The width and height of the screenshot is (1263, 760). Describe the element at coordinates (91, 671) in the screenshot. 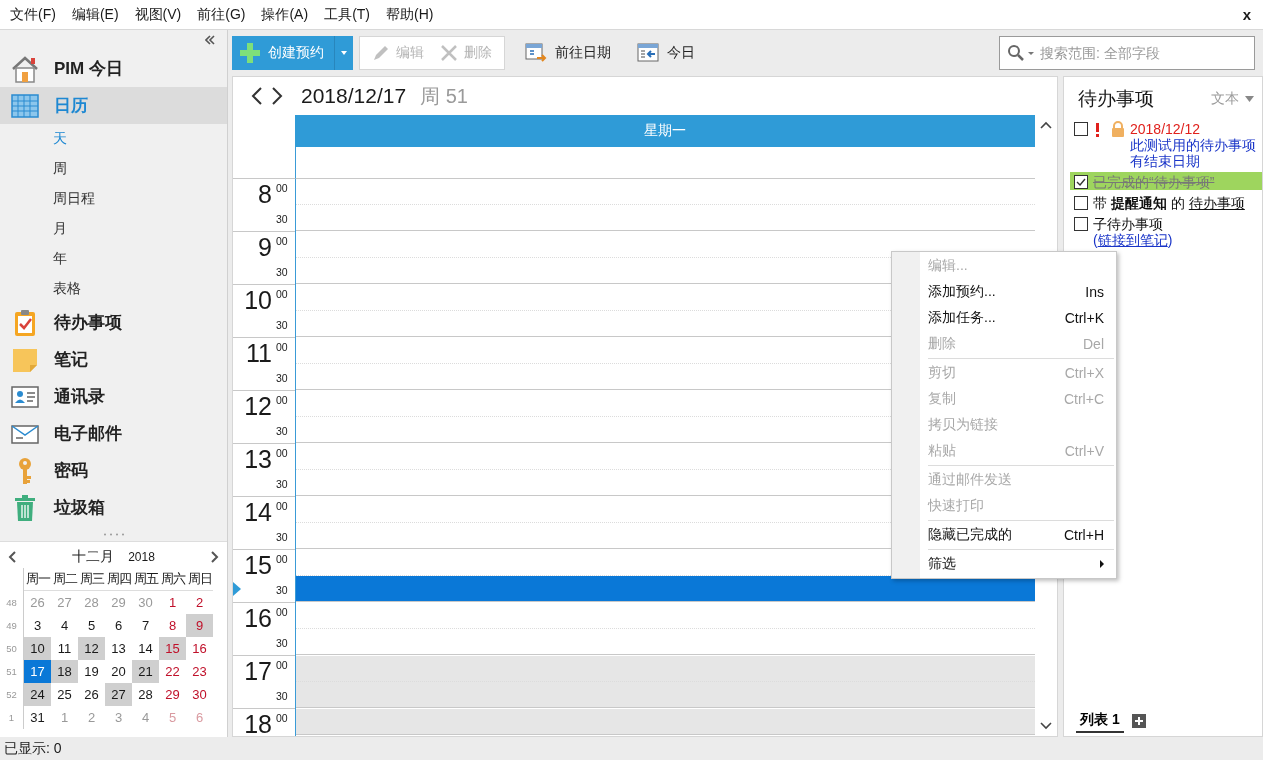

I see `calendar-day: 19` at that location.